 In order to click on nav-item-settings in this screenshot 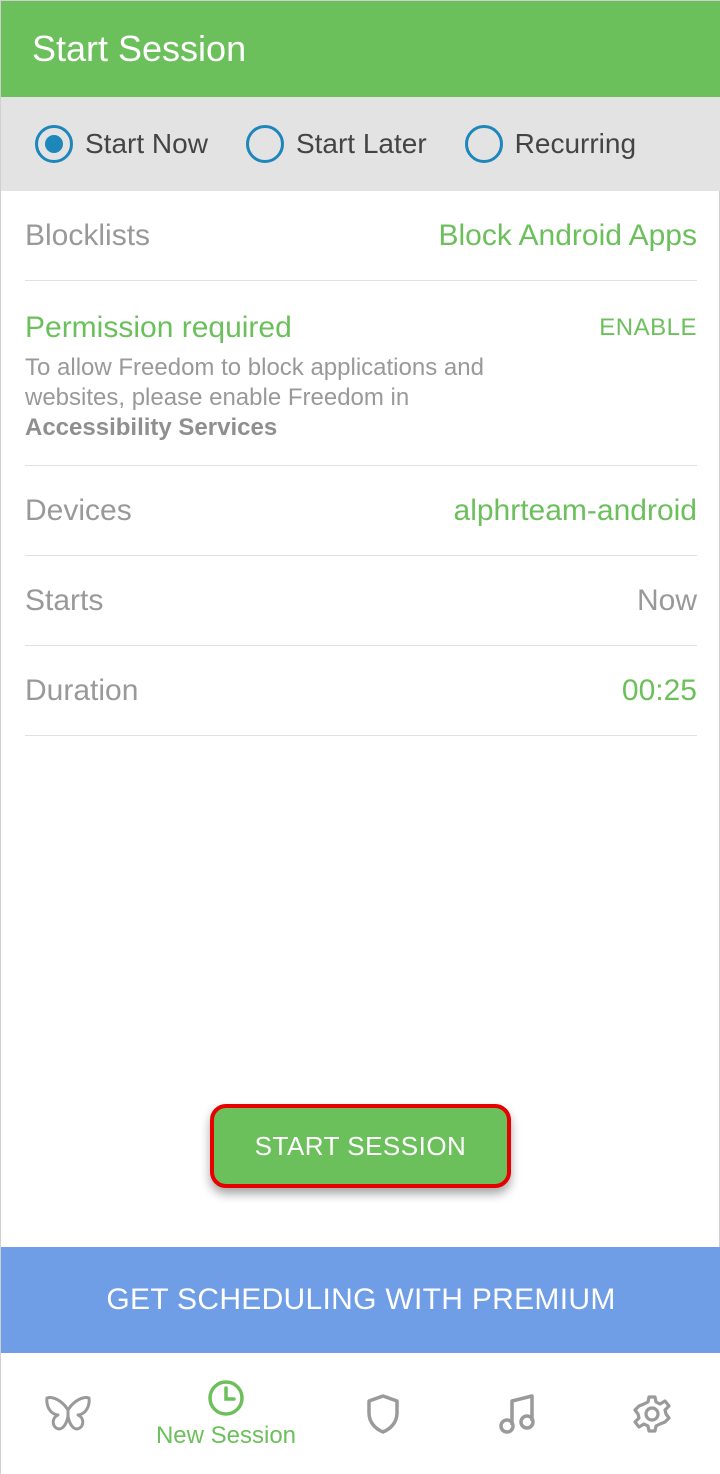, I will do `click(652, 1413)`.